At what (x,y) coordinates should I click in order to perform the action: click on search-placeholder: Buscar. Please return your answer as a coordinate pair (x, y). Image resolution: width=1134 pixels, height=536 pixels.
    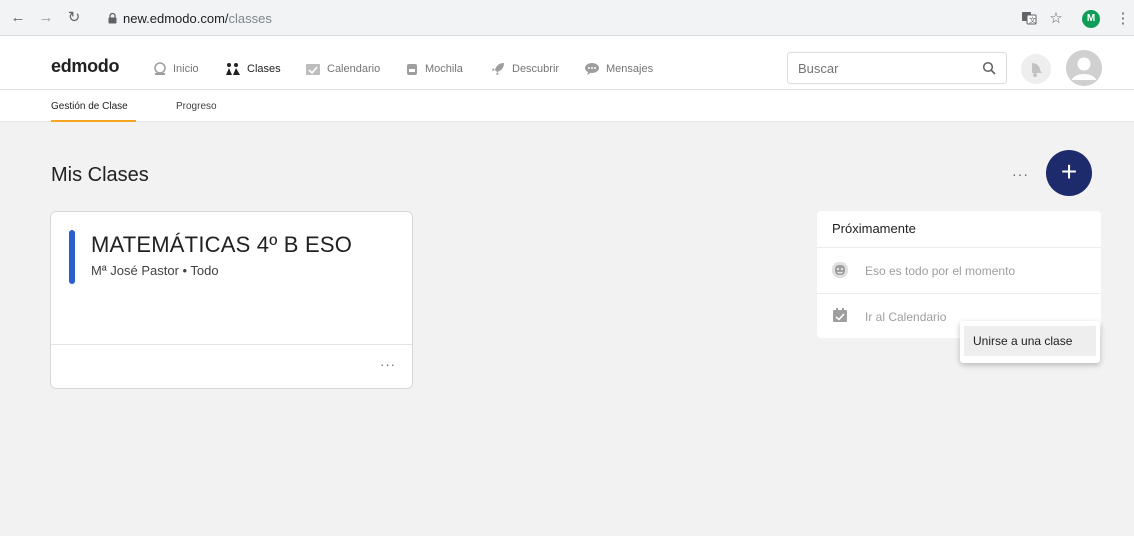
    Looking at the image, I should click on (818, 68).